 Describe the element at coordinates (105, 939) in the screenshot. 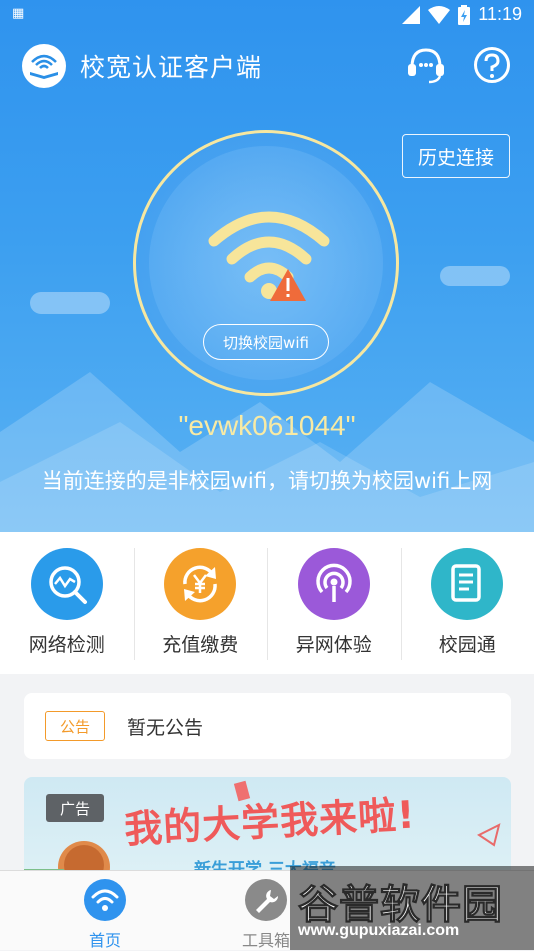

I see `nav-label-home: 首页` at that location.